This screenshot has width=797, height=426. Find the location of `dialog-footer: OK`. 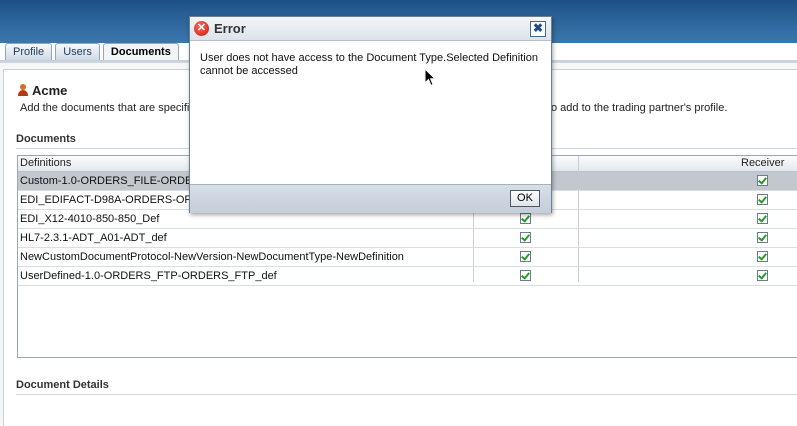

dialog-footer: OK is located at coordinates (370, 198).